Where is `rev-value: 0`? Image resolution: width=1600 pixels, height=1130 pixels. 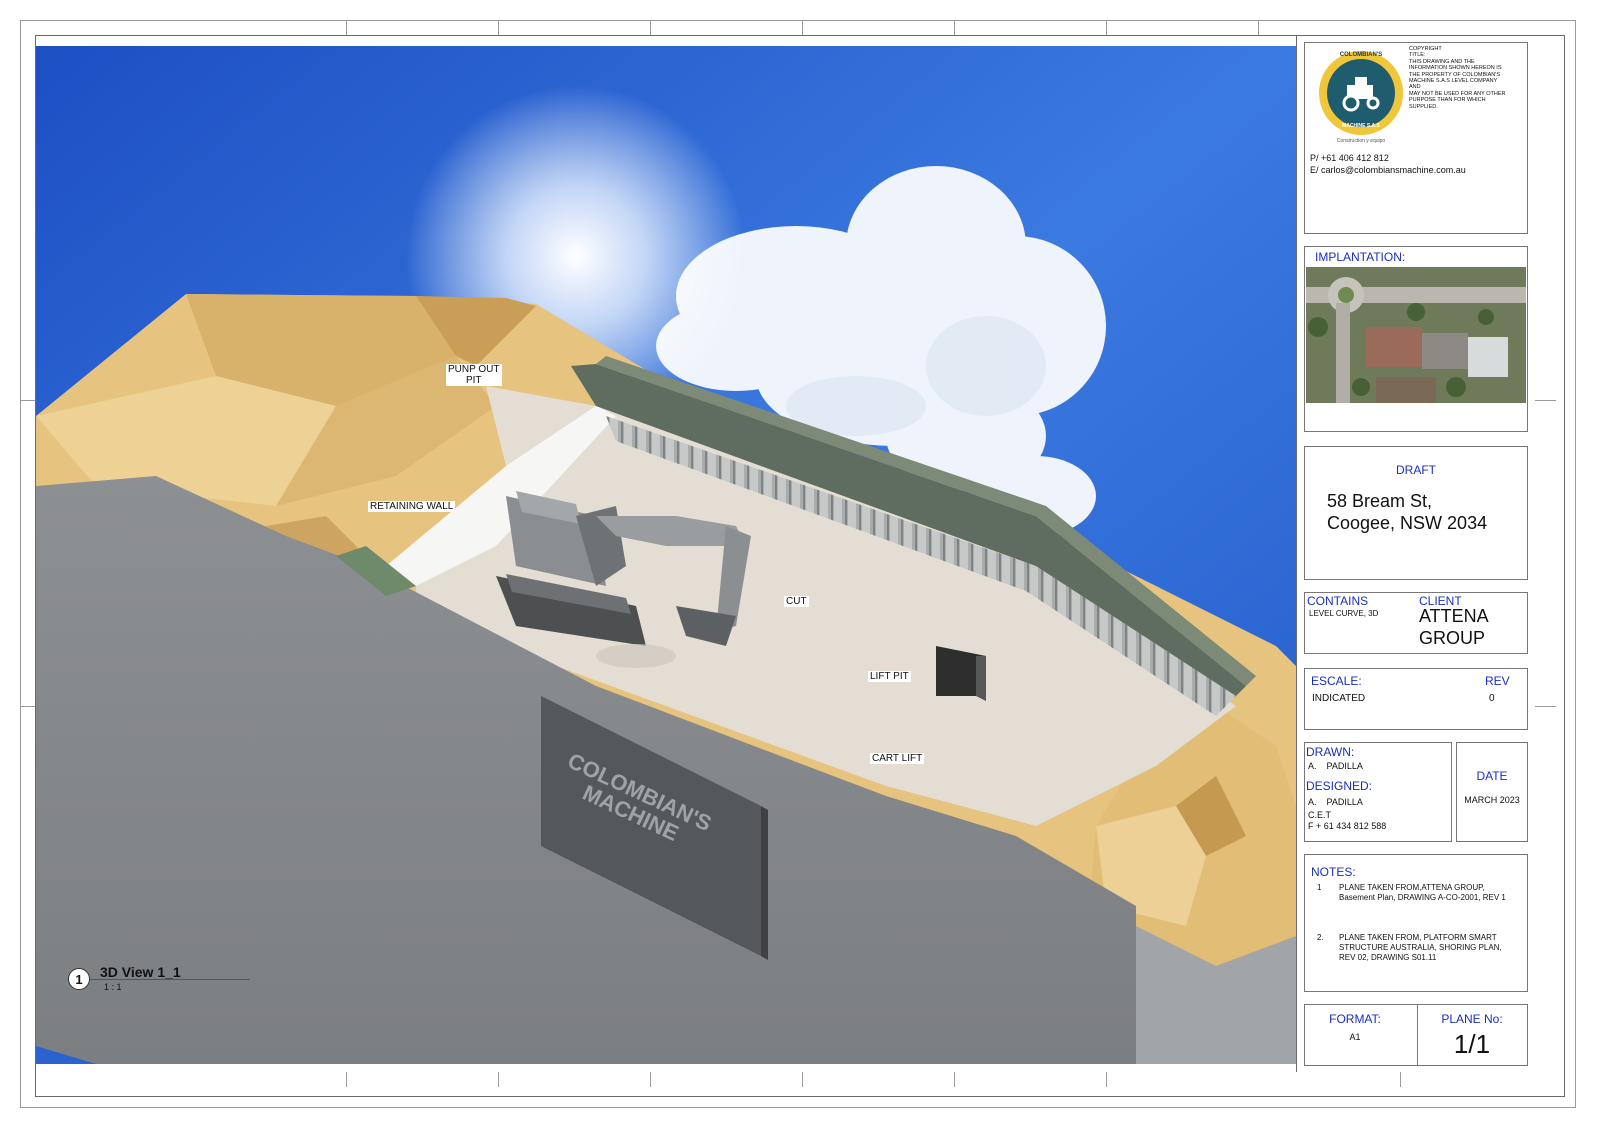 rev-value: 0 is located at coordinates (1492, 698).